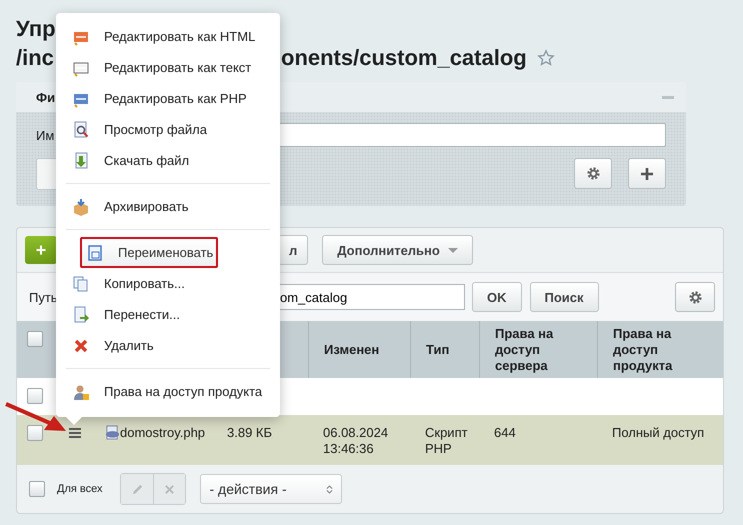  Describe the element at coordinates (545, 57) in the screenshot. I see `star-icon` at that location.